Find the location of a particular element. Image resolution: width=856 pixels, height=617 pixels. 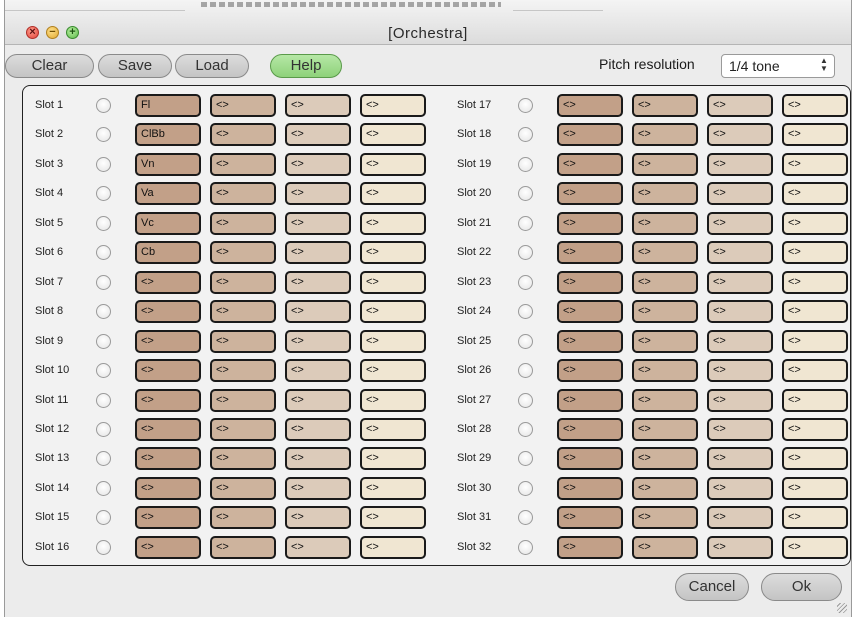

resize-grip-icon is located at coordinates (842, 608).